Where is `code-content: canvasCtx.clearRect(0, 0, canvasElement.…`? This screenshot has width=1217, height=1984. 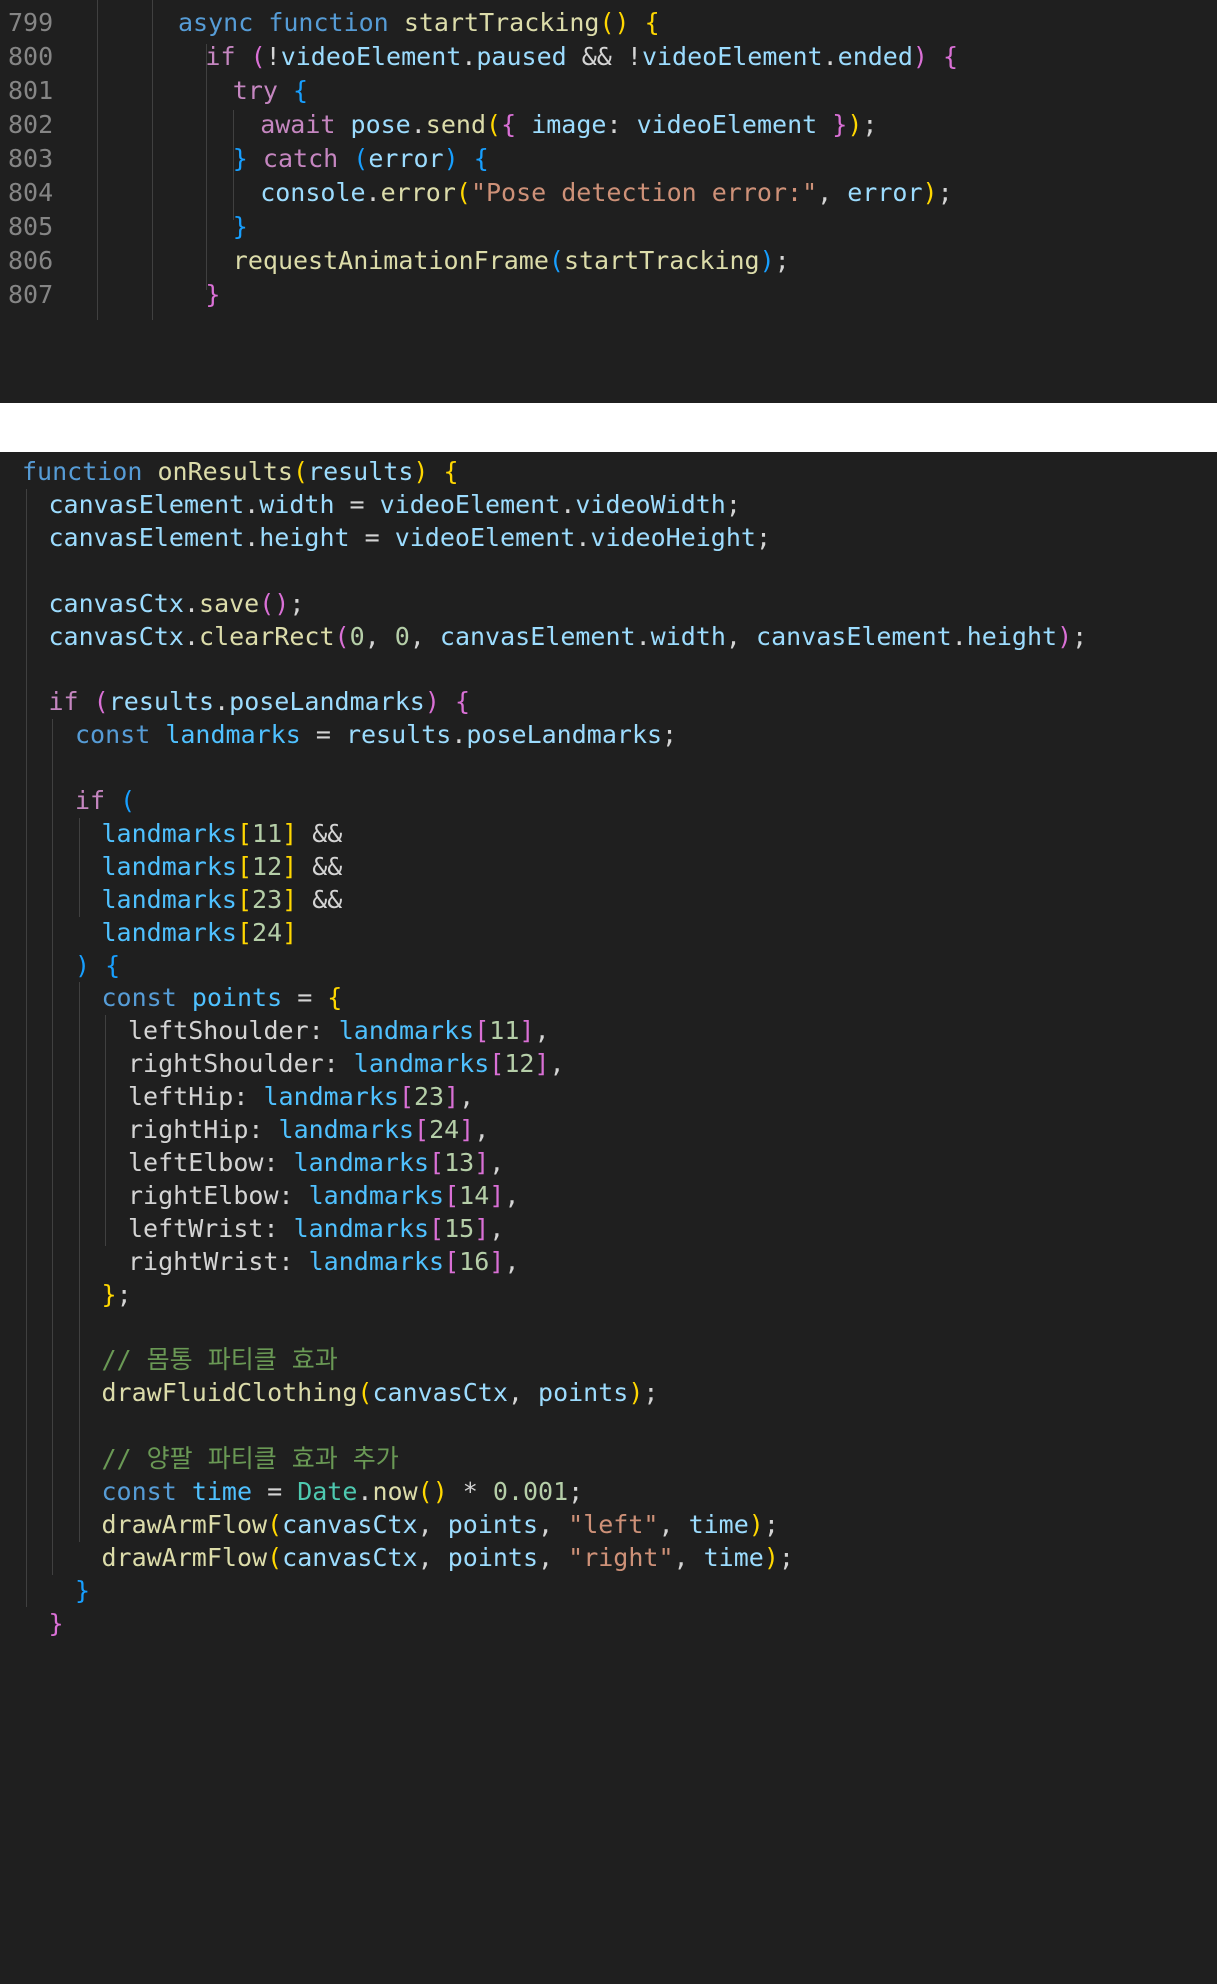
code-content: canvasCtx.clearRect(0, 0, canvasElement.… is located at coordinates (568, 637).